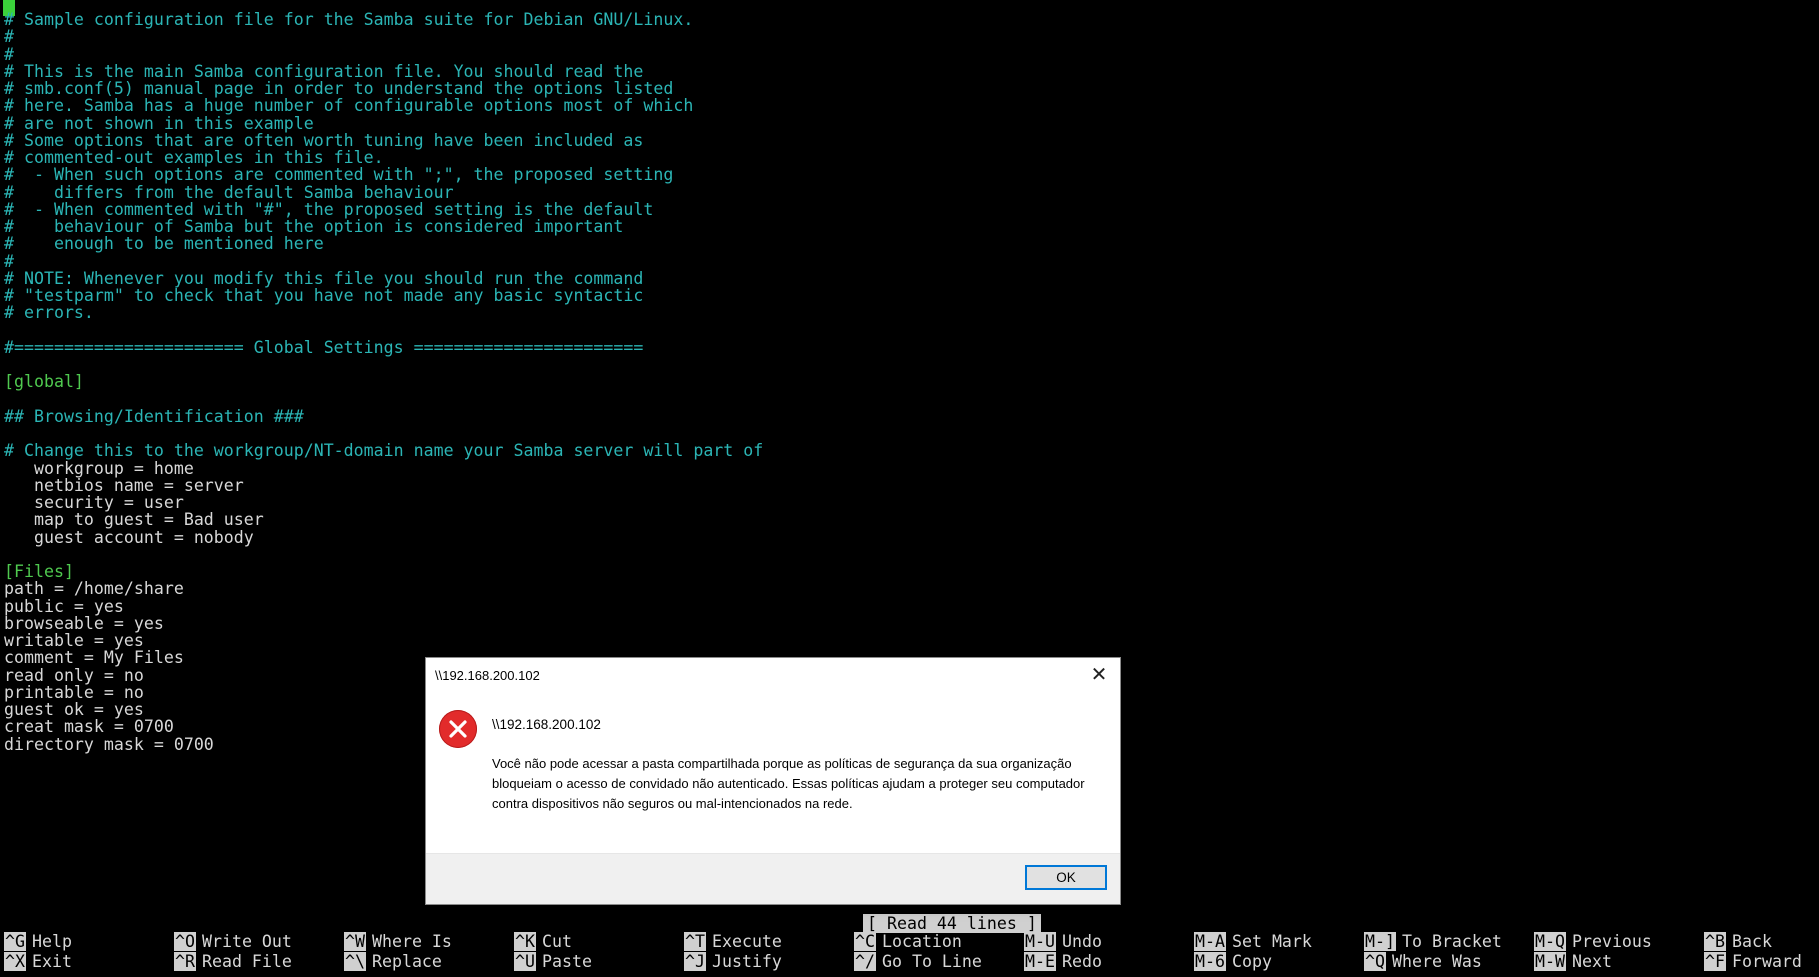 The height and width of the screenshot is (977, 1819). Describe the element at coordinates (1436, 961) in the screenshot. I see `shortcut-label: Where Was` at that location.